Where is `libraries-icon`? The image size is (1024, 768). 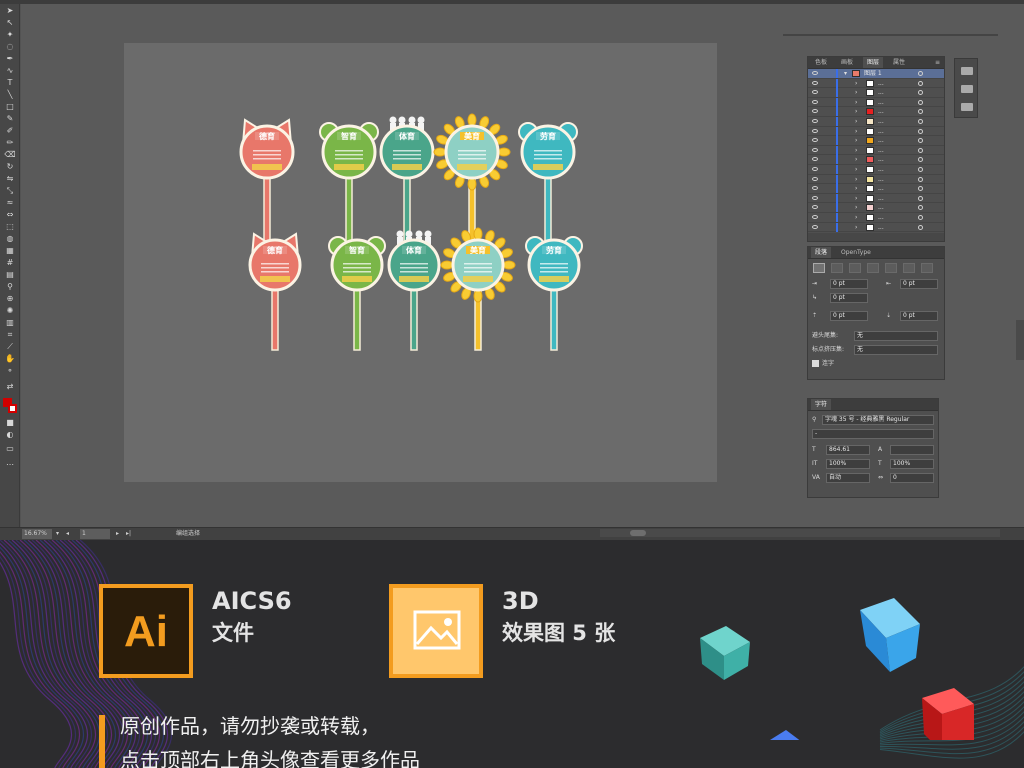 libraries-icon is located at coordinates (967, 71).